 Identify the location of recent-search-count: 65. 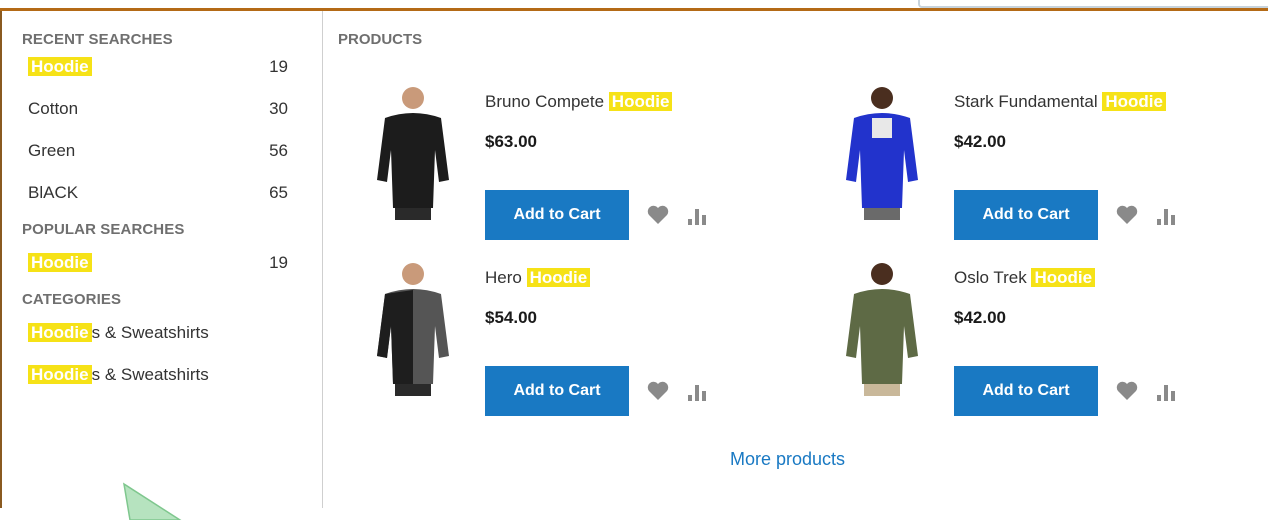
(278, 192).